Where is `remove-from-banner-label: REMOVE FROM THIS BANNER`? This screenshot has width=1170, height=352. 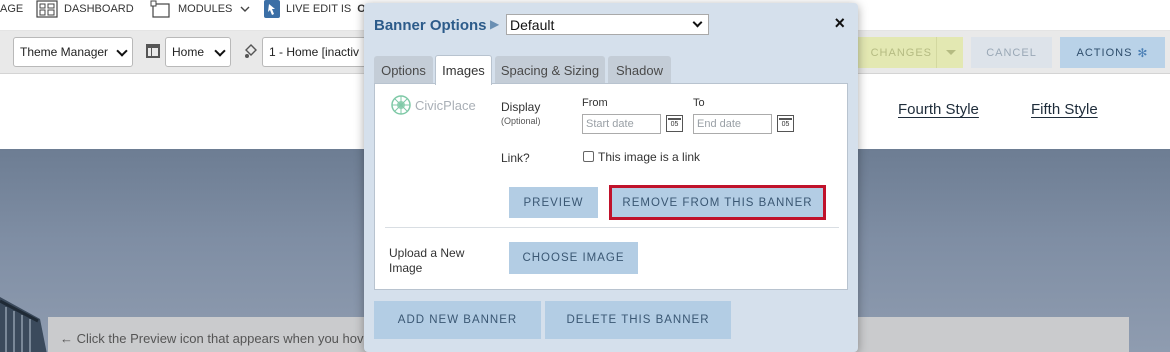 remove-from-banner-label: REMOVE FROM THIS BANNER is located at coordinates (717, 202).